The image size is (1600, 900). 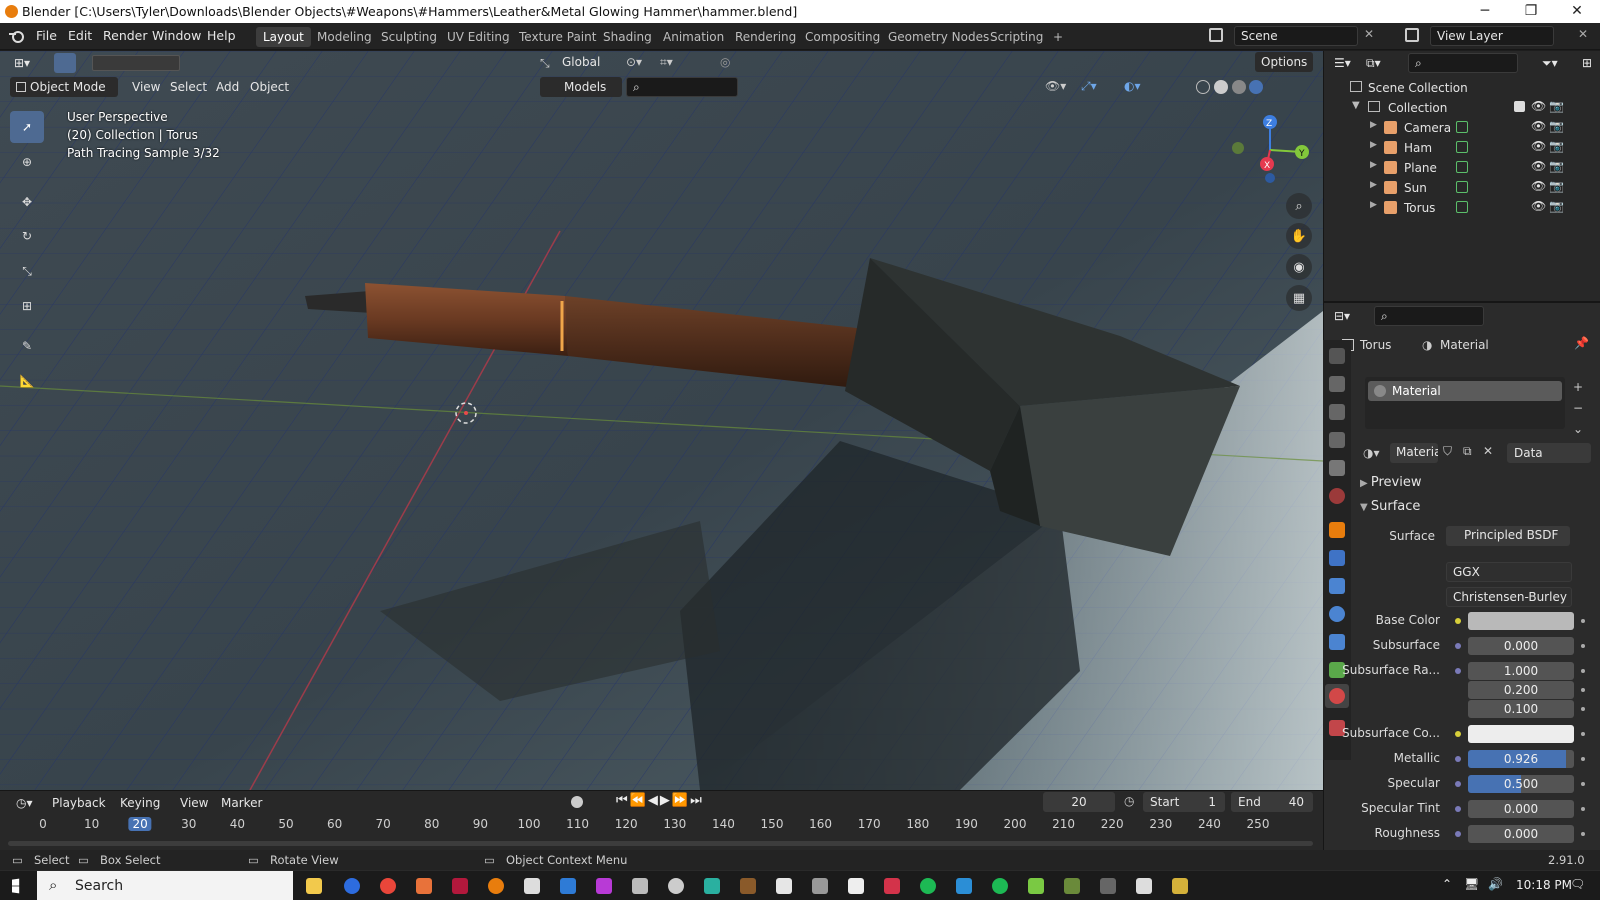 I want to click on menu-render: Render, so click(x=125, y=35).